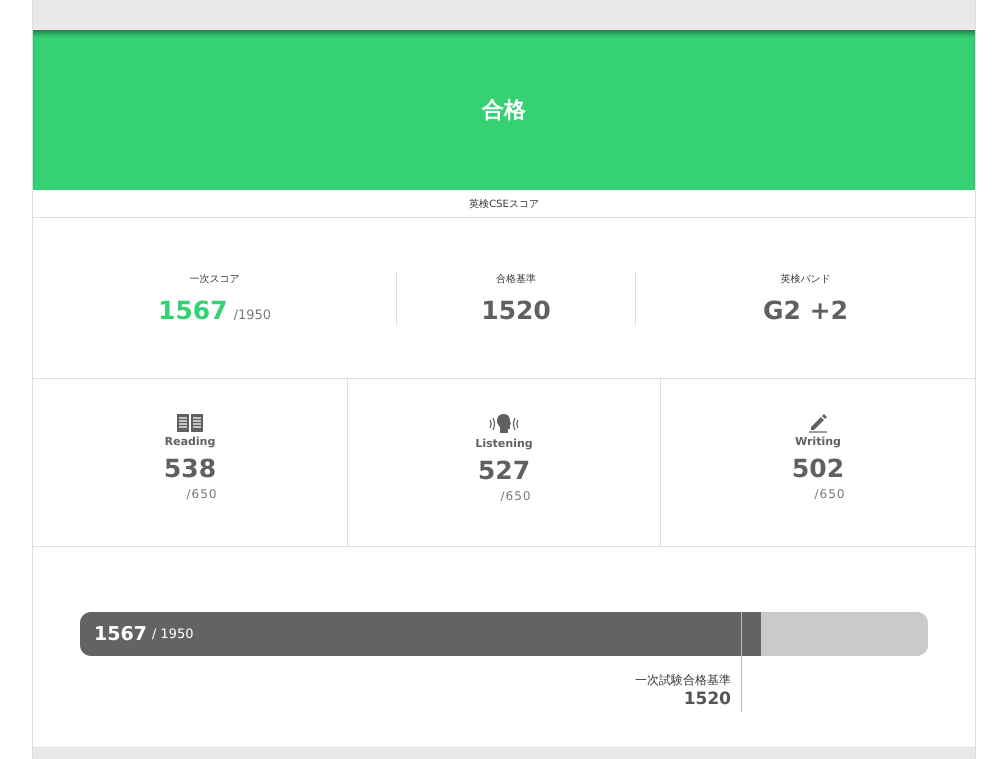 The image size is (999, 759). What do you see at coordinates (504, 443) in the screenshot?
I see `skill-name: Listening` at bounding box center [504, 443].